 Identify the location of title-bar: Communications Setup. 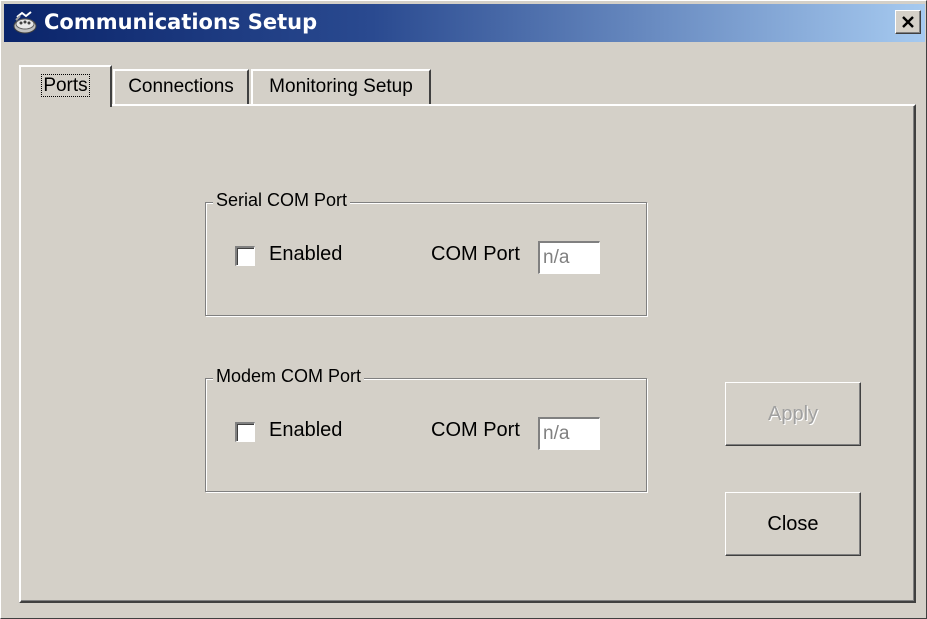
(464, 23).